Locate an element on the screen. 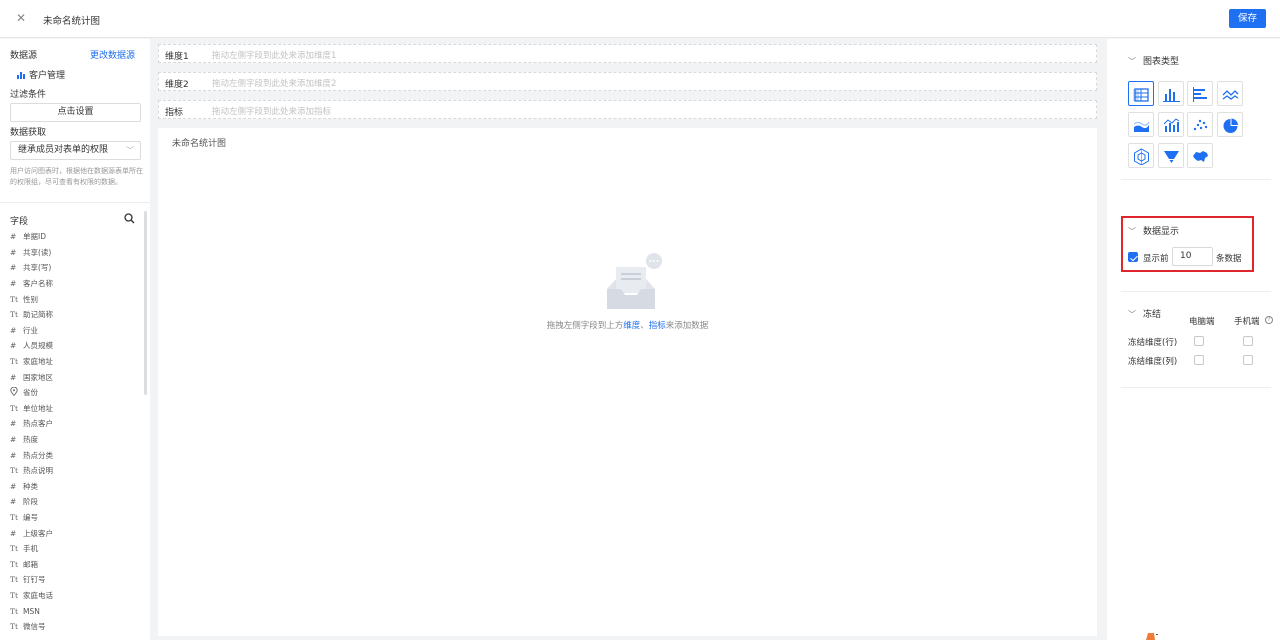 This screenshot has width=1280, height=640. freeze-row-pc-checkbox is located at coordinates (1199, 341).